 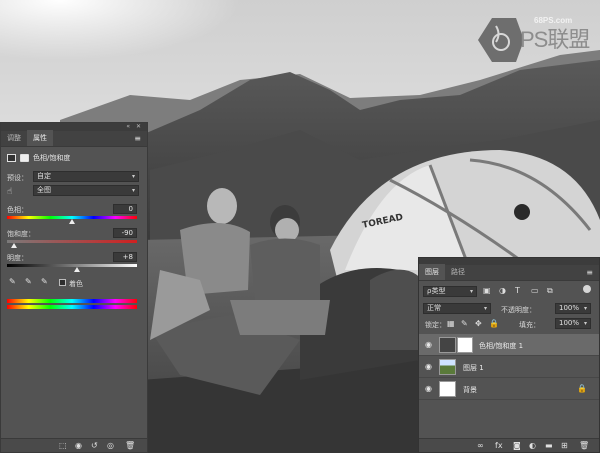 I want to click on new-group-icon: ▬, so click(x=549, y=445).